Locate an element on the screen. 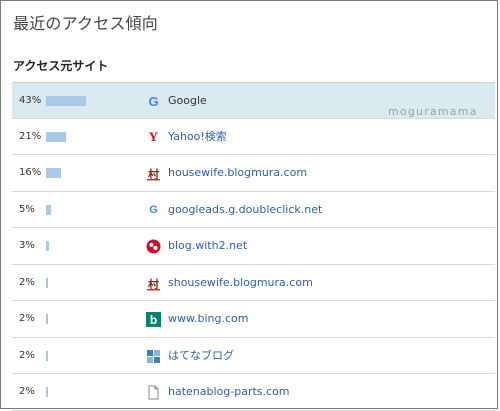 This screenshot has height=411, width=500. site-link: shousewife.blogmura.com is located at coordinates (240, 283).